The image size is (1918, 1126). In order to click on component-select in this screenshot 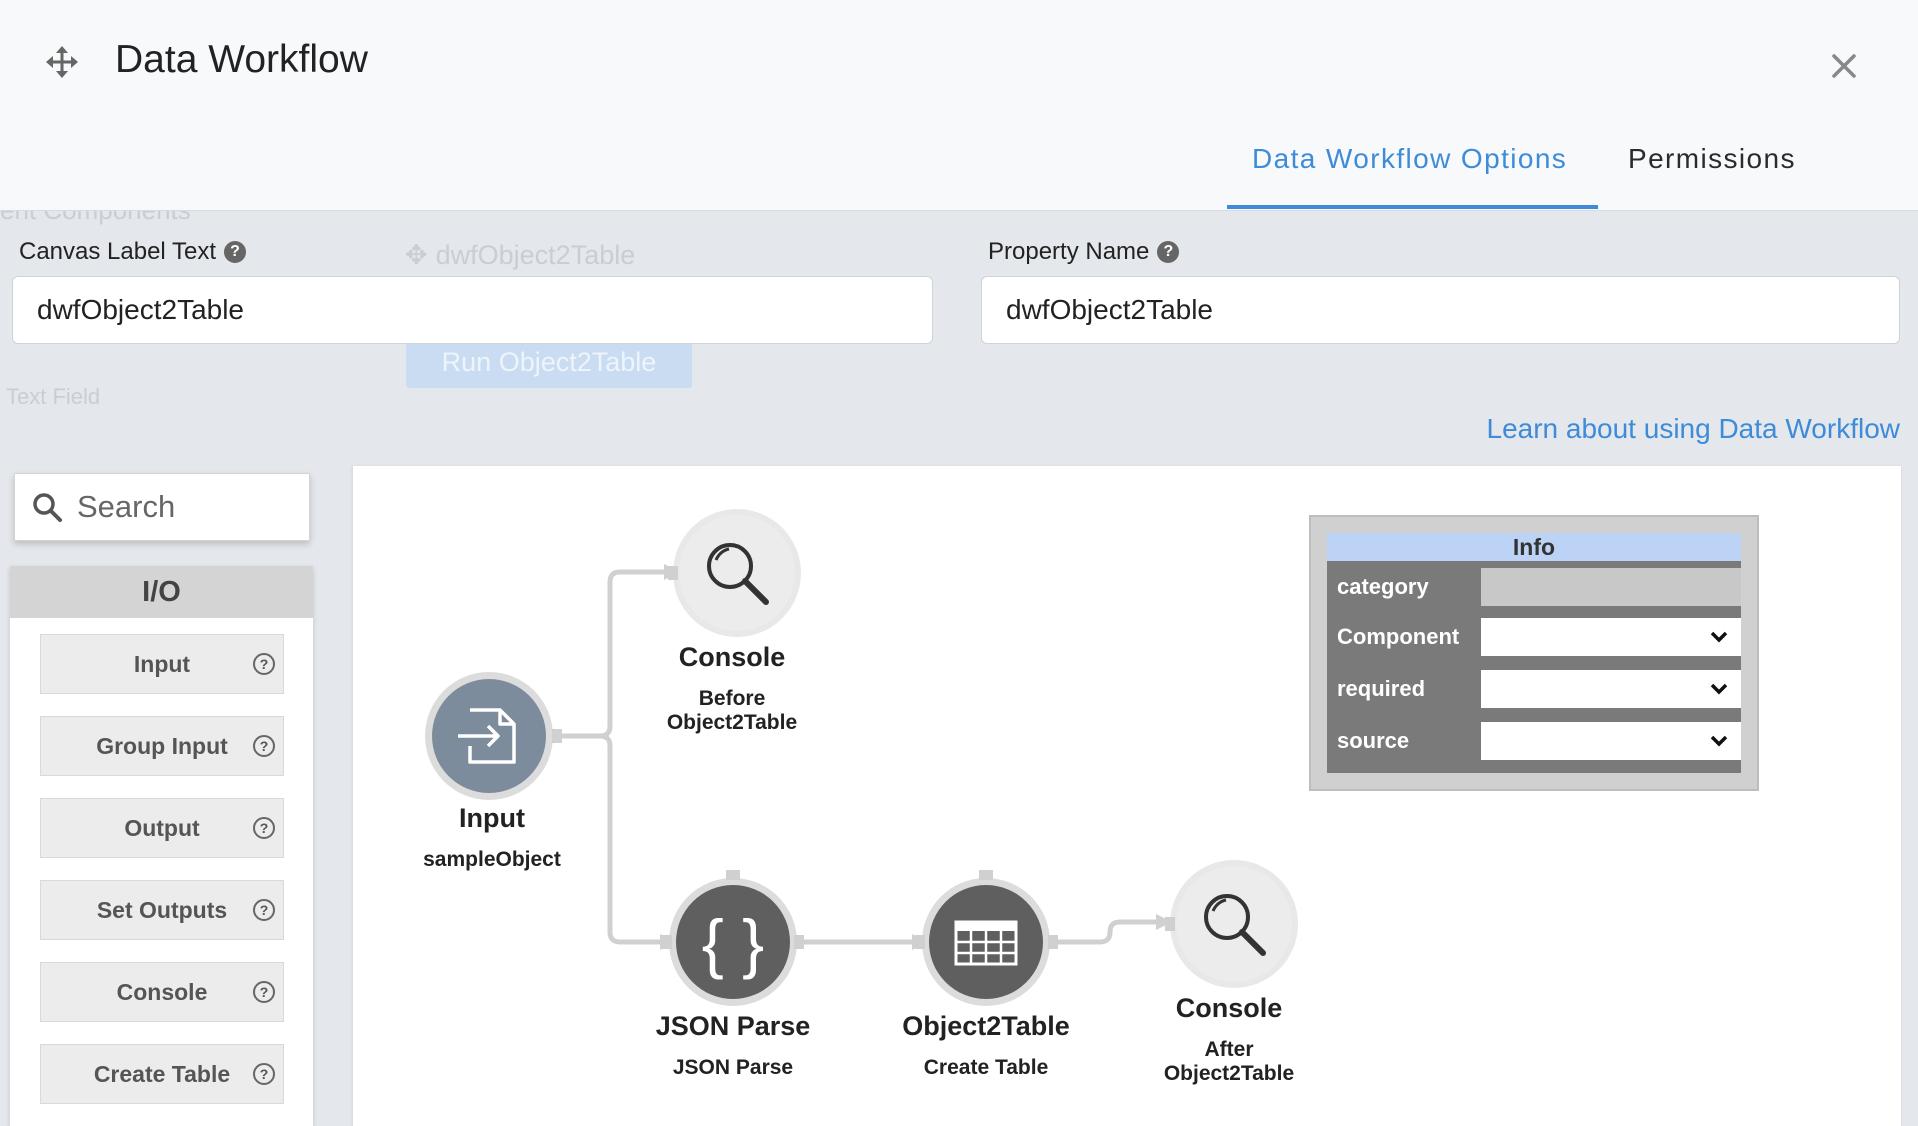, I will do `click(1610, 637)`.